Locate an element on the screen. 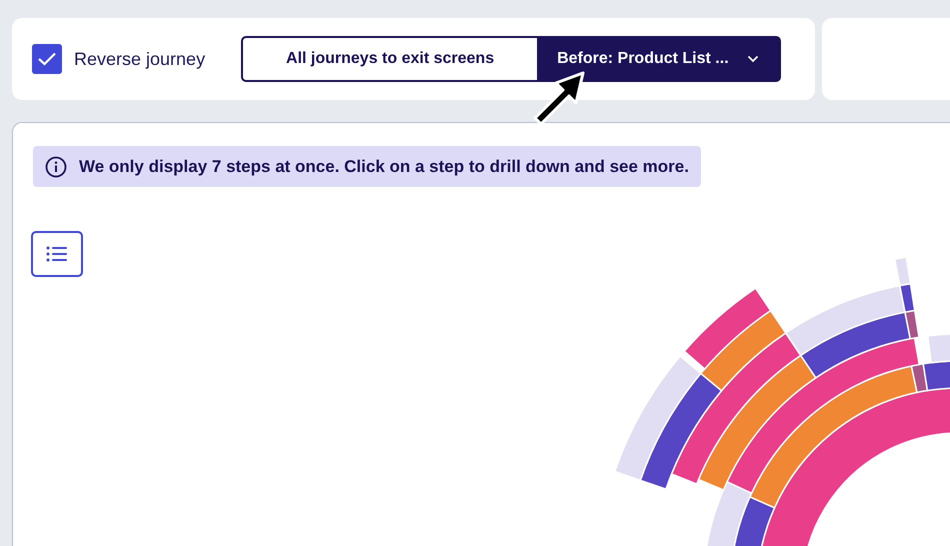 The image size is (950, 546). chevron-down-icon is located at coordinates (752, 59).